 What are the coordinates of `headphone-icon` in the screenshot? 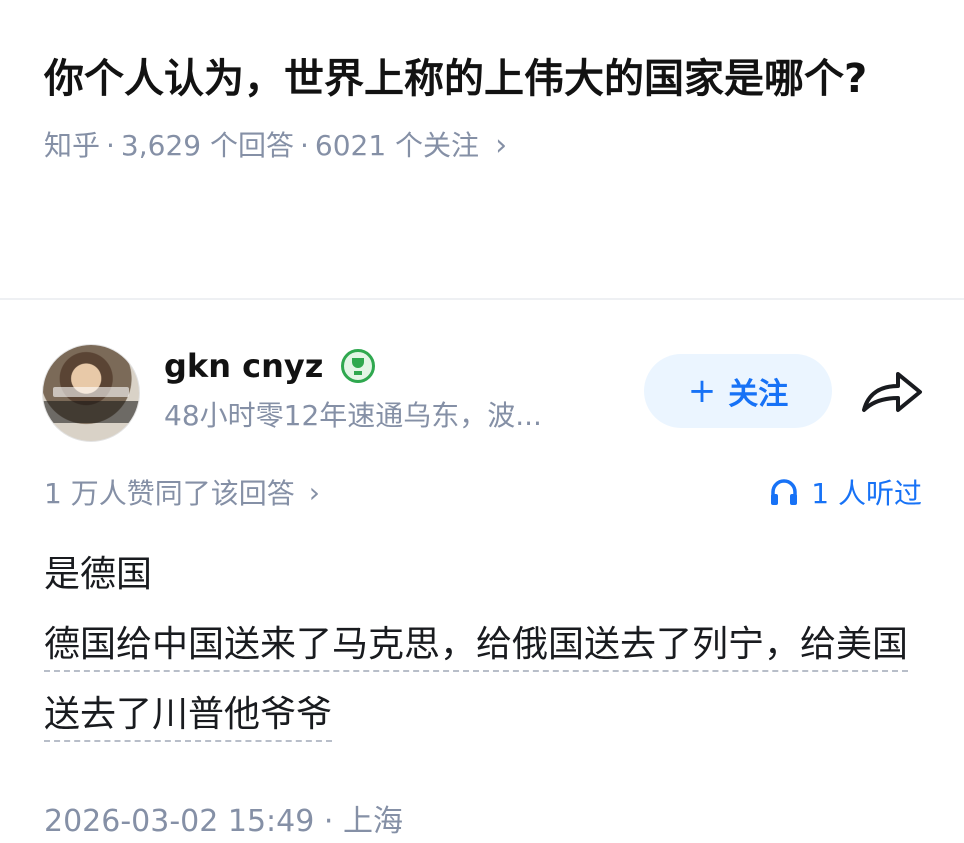 It's located at (784, 492).